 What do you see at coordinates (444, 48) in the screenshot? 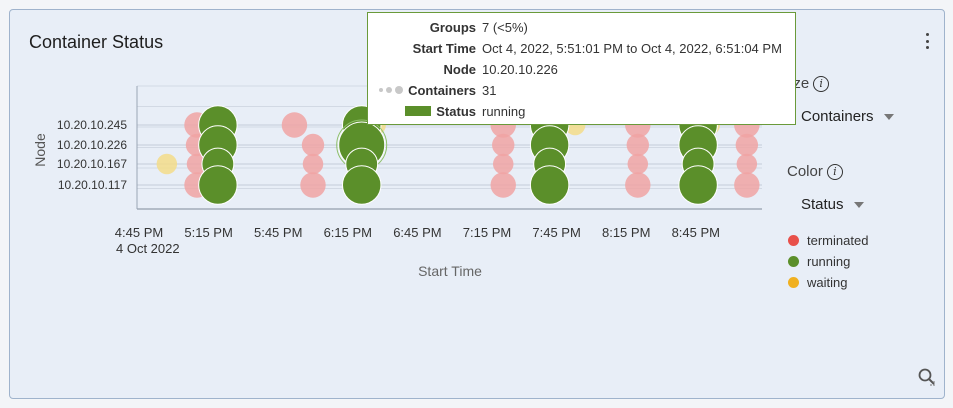
I see `tooltip-key: Start Time` at bounding box center [444, 48].